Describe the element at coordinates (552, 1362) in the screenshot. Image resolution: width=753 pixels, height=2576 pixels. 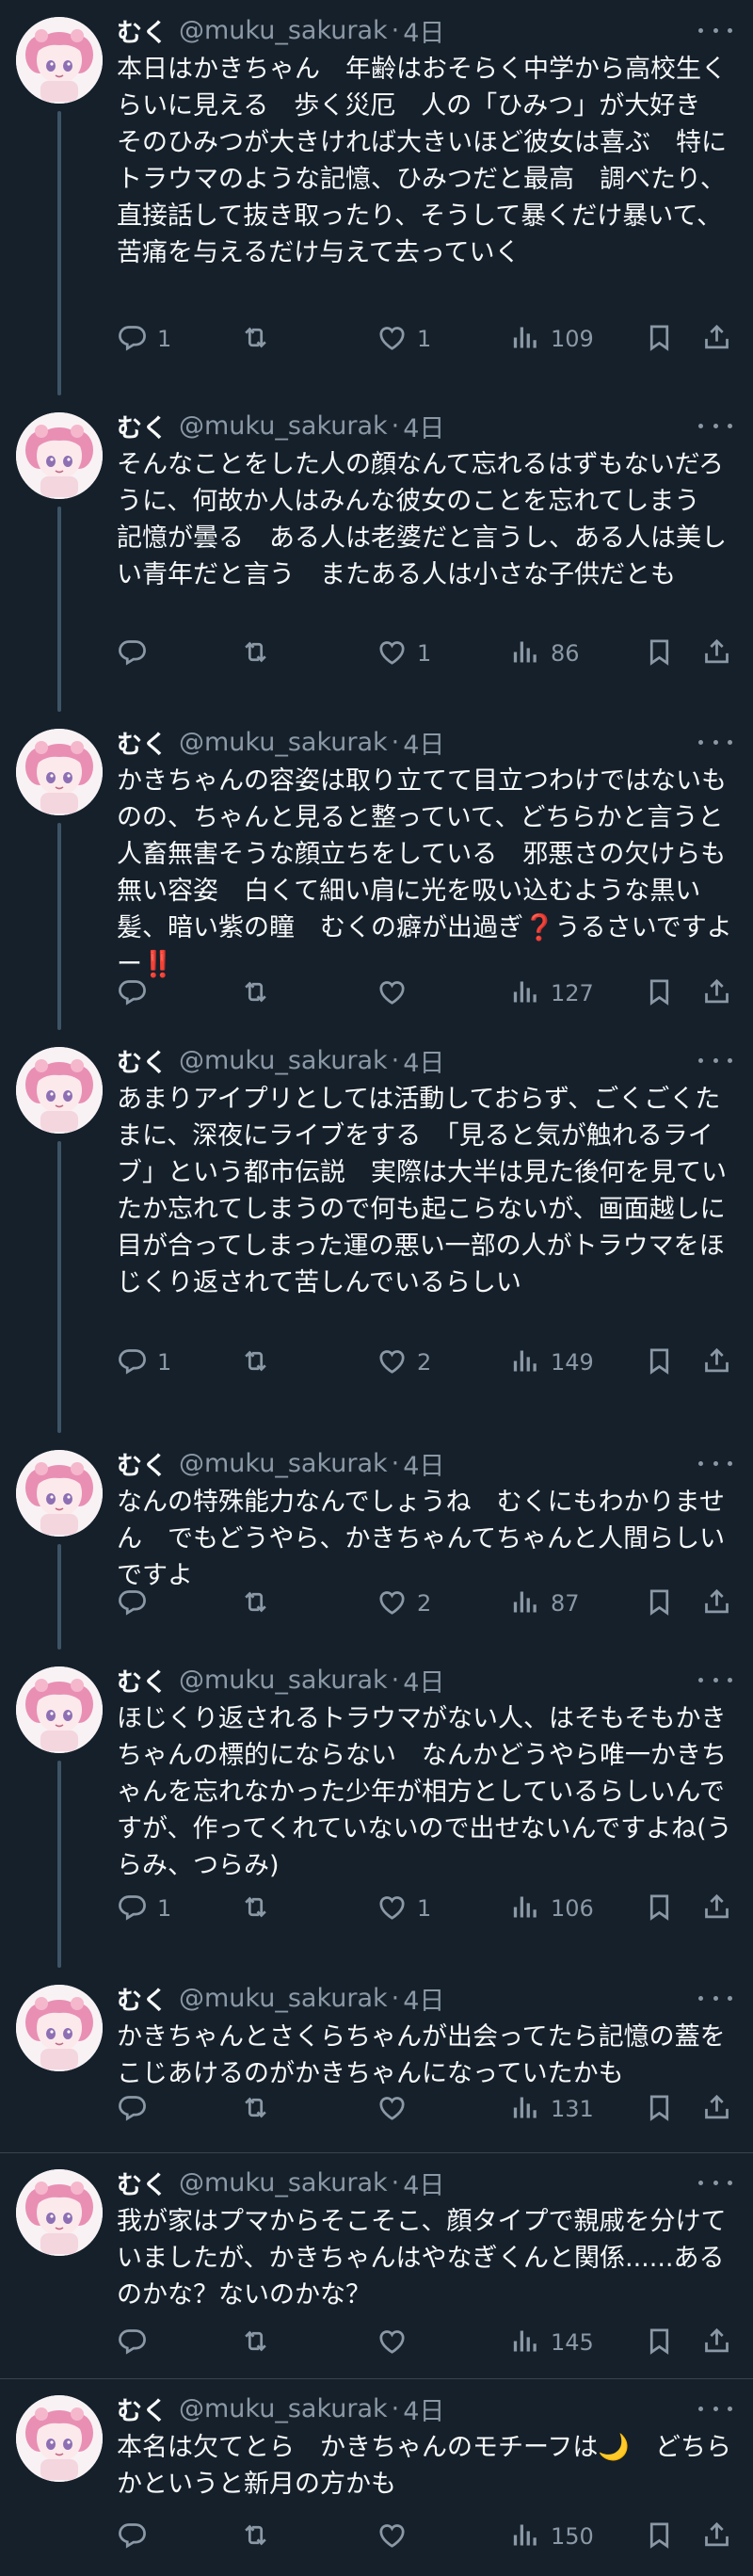
I see `views-button: 149` at that location.